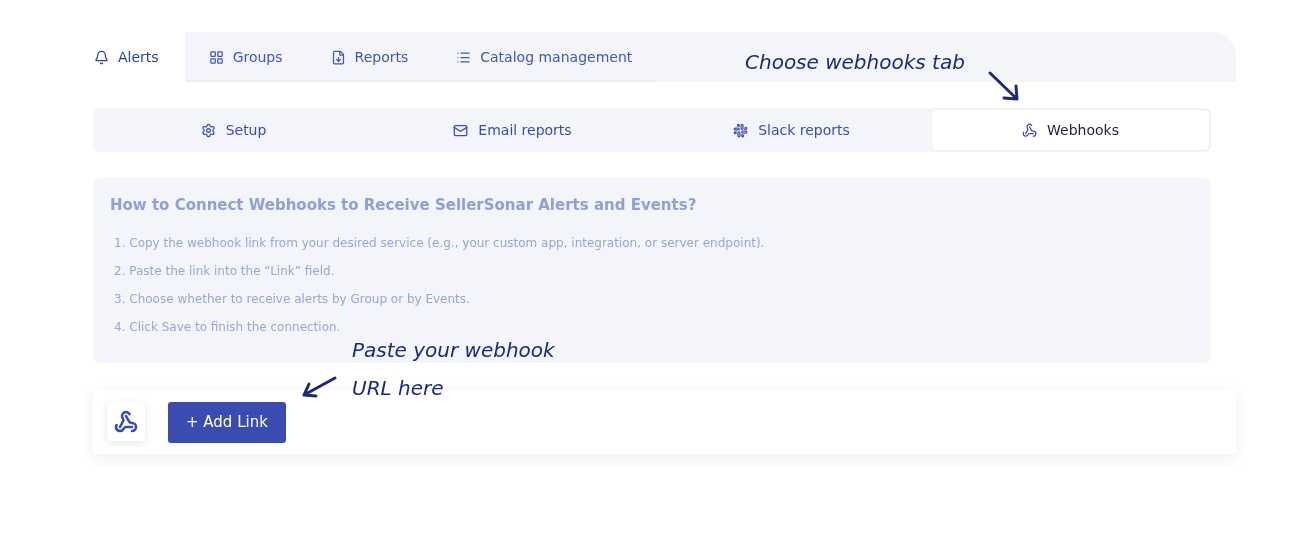 The image size is (1302, 560). Describe the element at coordinates (654, 271) in the screenshot. I see `instruction-step: 2. Paste the link into the “Link” field.` at that location.